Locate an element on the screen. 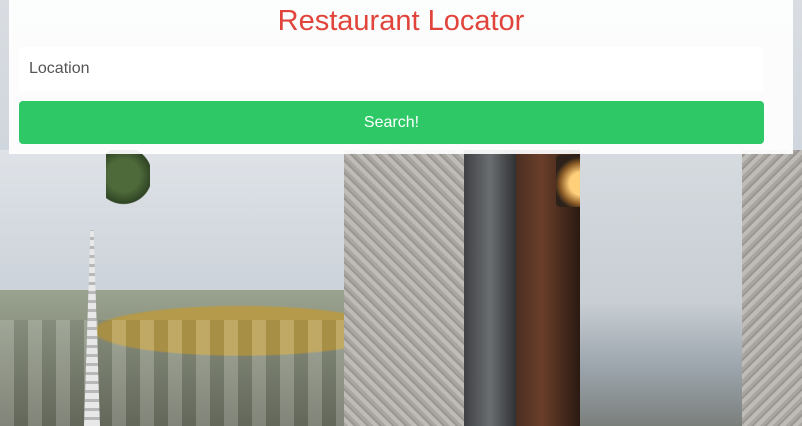 Image resolution: width=802 pixels, height=426 pixels. location-input is located at coordinates (391, 69).